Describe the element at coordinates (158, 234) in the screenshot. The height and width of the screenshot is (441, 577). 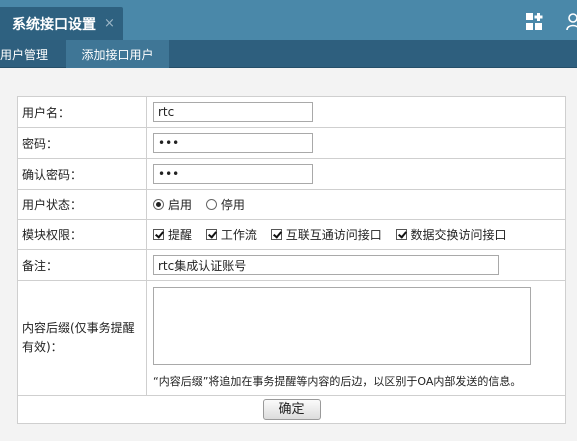
I see `perm-reminder-checkbox` at that location.